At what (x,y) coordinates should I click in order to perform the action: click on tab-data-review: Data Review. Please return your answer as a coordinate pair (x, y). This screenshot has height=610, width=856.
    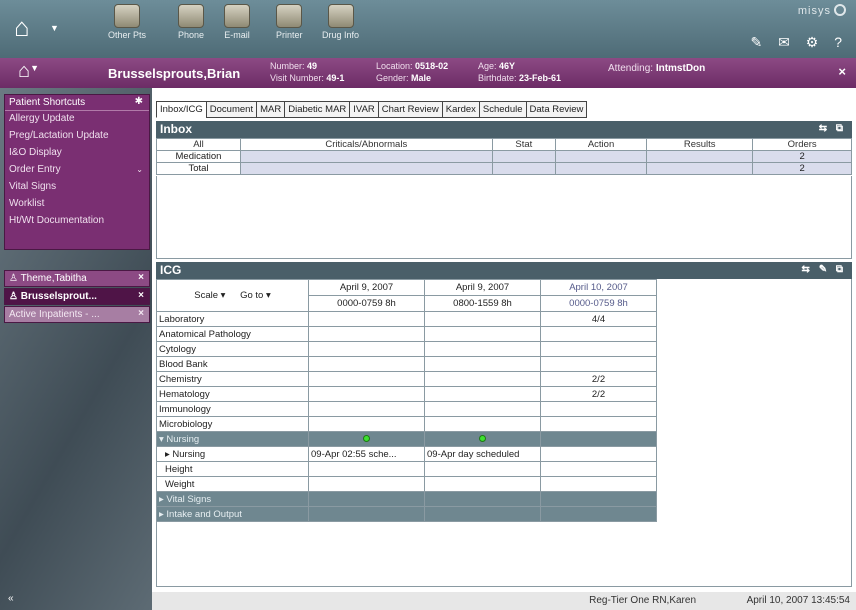
    Looking at the image, I should click on (556, 109).